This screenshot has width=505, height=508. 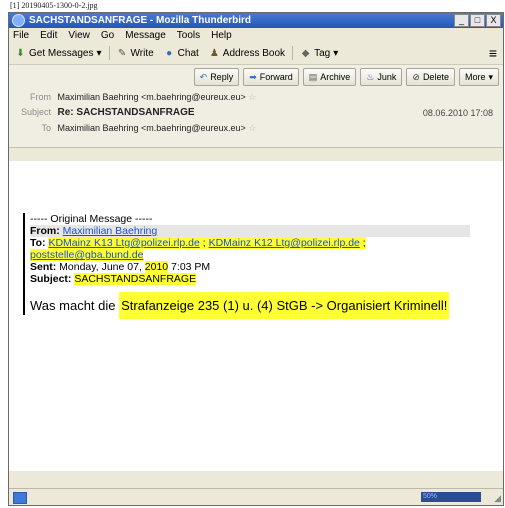 What do you see at coordinates (214, 53) in the screenshot?
I see `person-icon: ♟` at bounding box center [214, 53].